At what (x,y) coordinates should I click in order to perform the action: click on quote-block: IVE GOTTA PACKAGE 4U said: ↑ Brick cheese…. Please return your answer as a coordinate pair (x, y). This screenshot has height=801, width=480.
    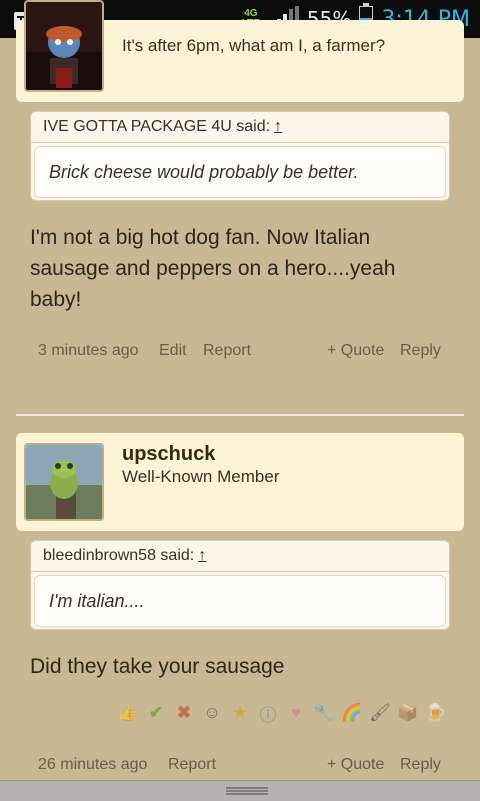
    Looking at the image, I should click on (240, 156).